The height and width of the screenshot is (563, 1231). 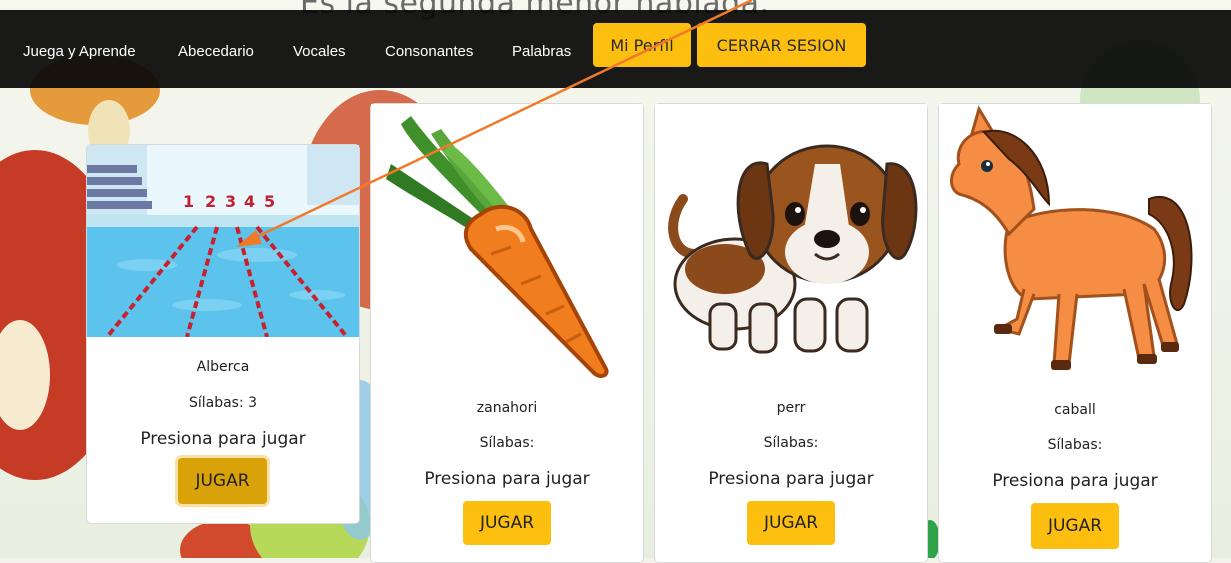 What do you see at coordinates (319, 51) in the screenshot?
I see `nav-link-vocales: Vocales` at bounding box center [319, 51].